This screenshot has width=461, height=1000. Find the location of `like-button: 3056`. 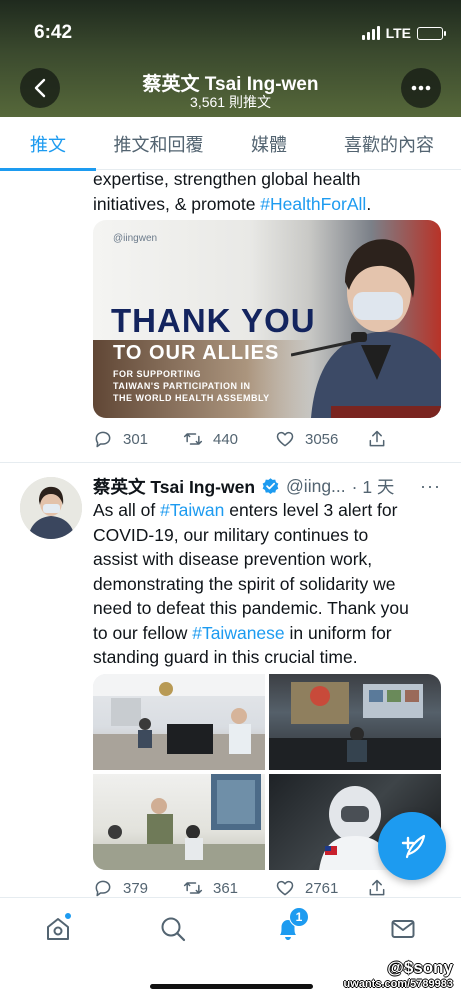

like-button: 3056 is located at coordinates (321, 439).